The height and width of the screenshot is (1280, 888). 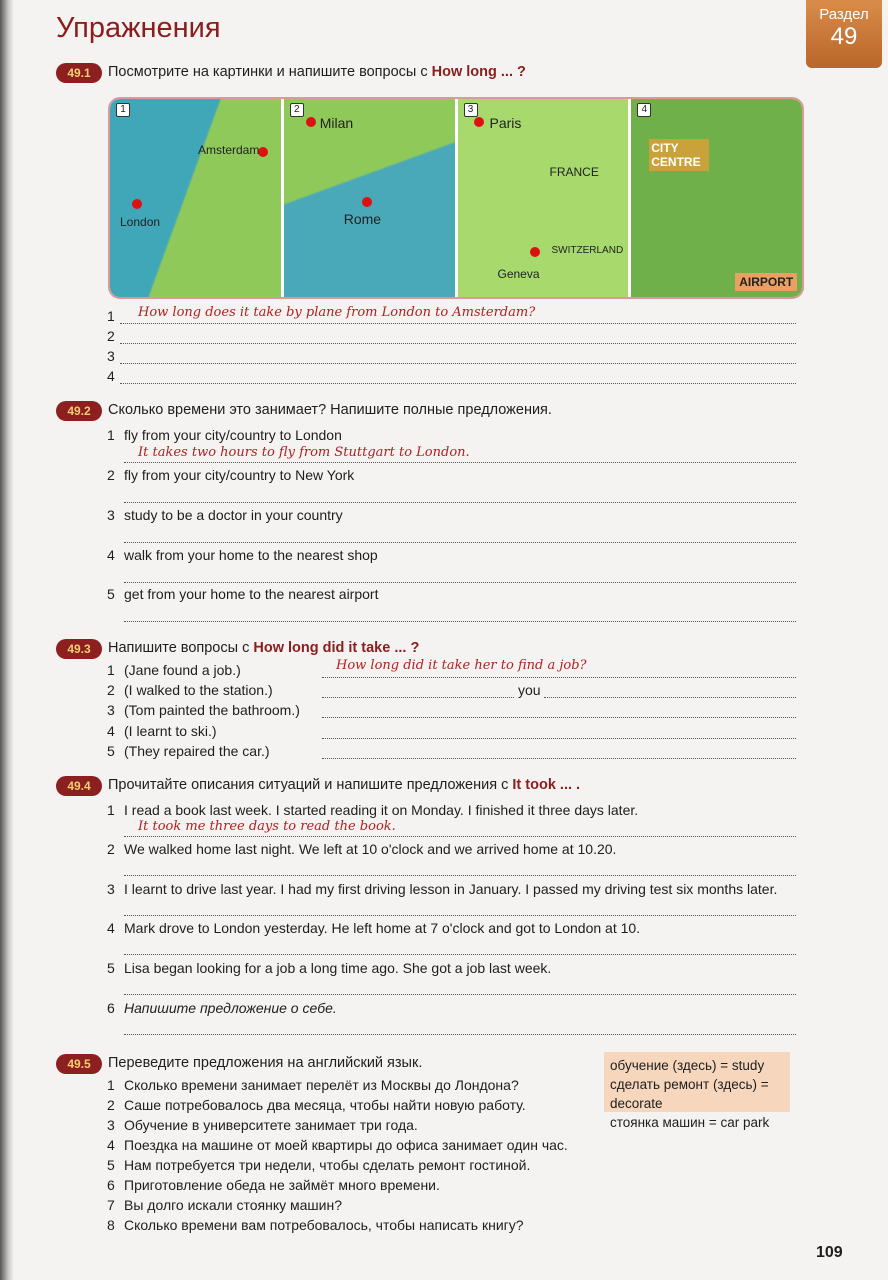 What do you see at coordinates (111, 1225) in the screenshot?
I see `item-number: 8` at bounding box center [111, 1225].